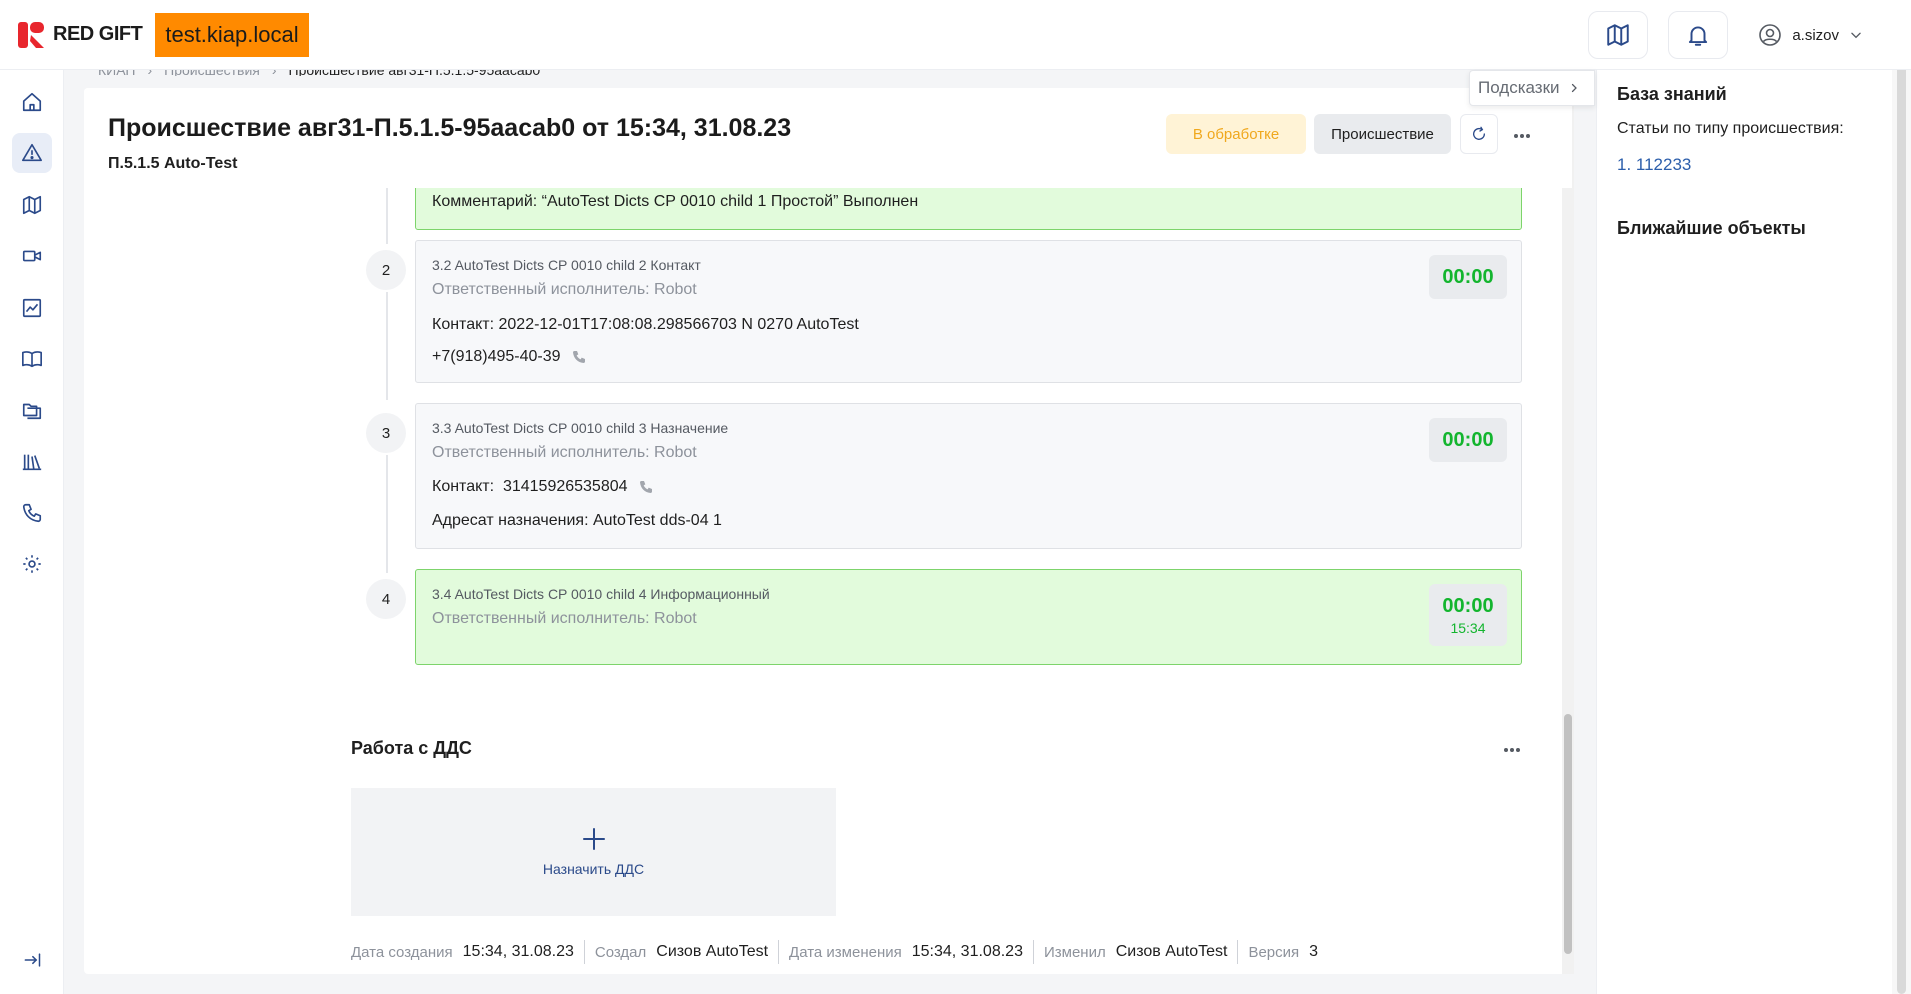  What do you see at coordinates (1770, 35) in the screenshot?
I see `user-avatar-icon` at bounding box center [1770, 35].